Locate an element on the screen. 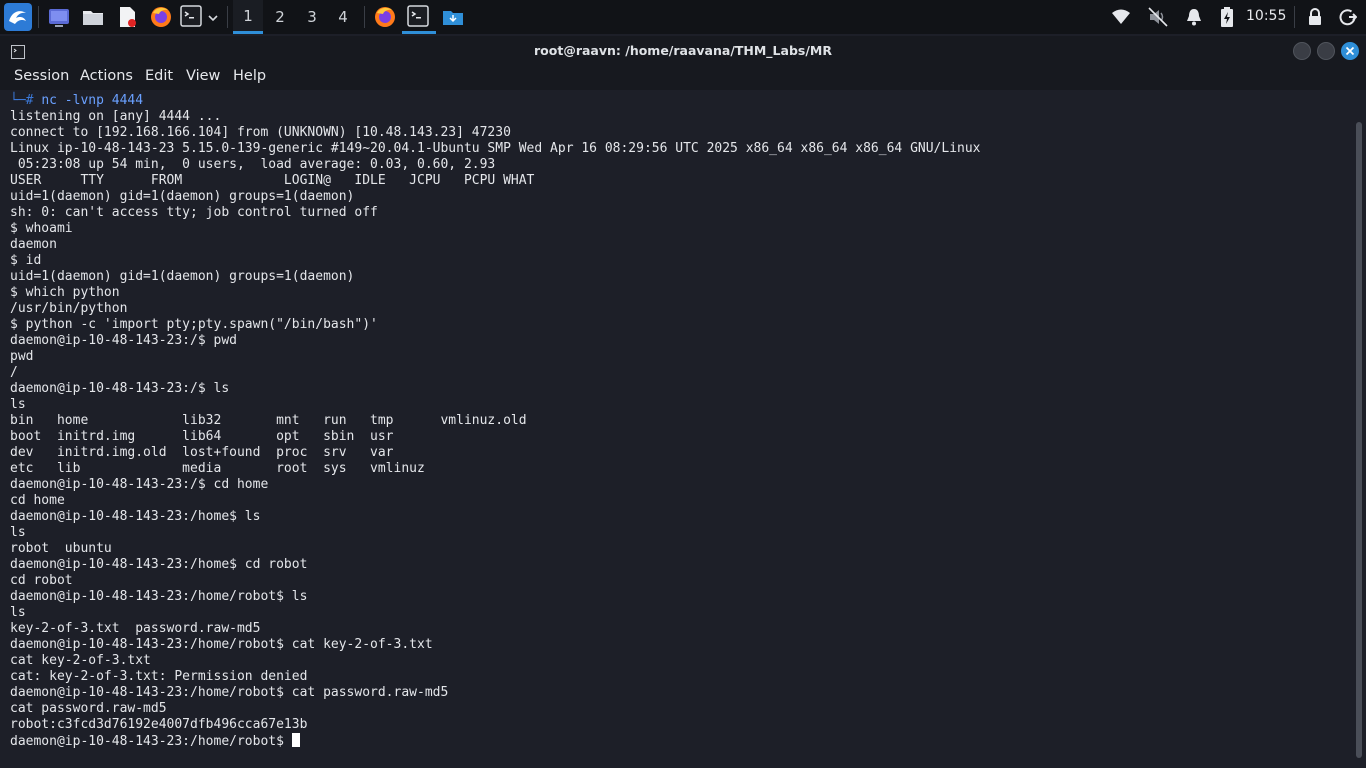  workspace-label: 4 is located at coordinates (343, 17).